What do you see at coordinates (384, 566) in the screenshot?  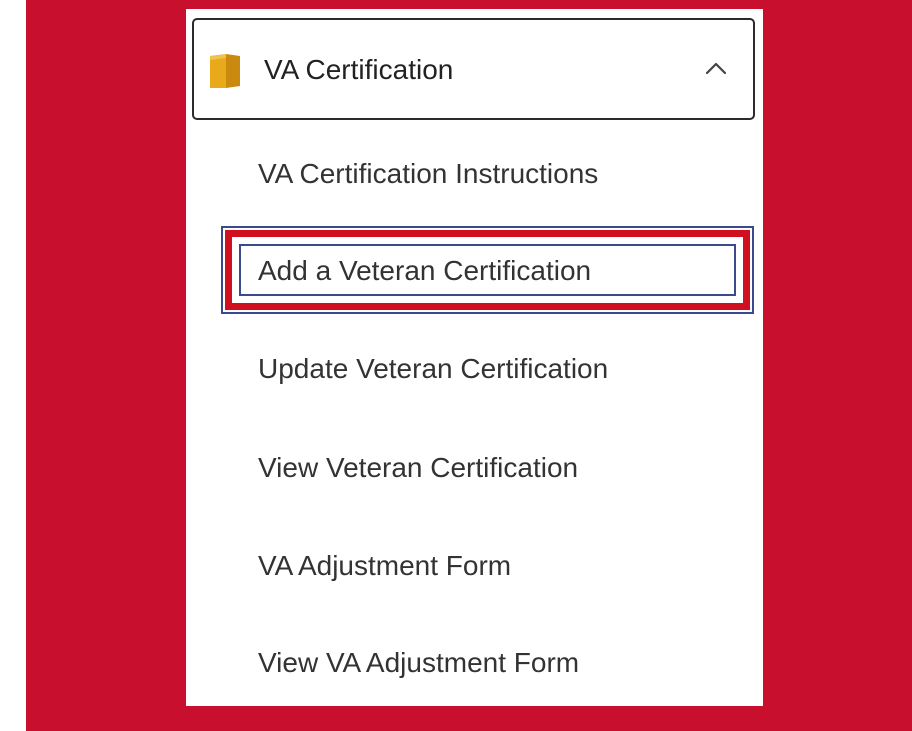 I see `menu-item-va-adjustment-form: VA Adjustment Form` at bounding box center [384, 566].